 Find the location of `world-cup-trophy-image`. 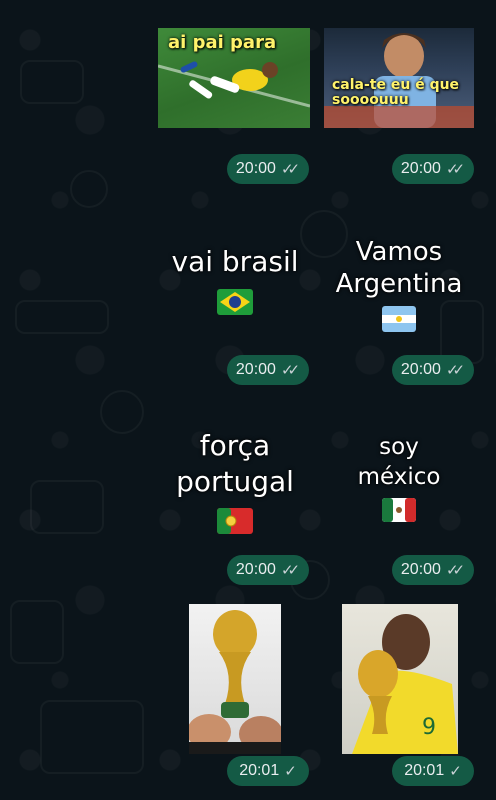

world-cup-trophy-image is located at coordinates (235, 679).